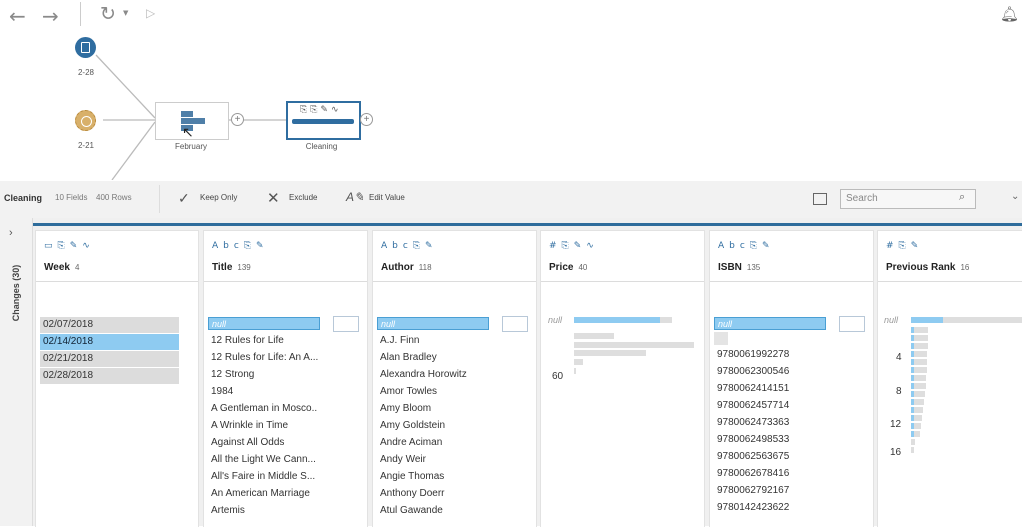 This screenshot has height=527, width=1022. I want to click on column-header: Week 4, so click(61, 267).